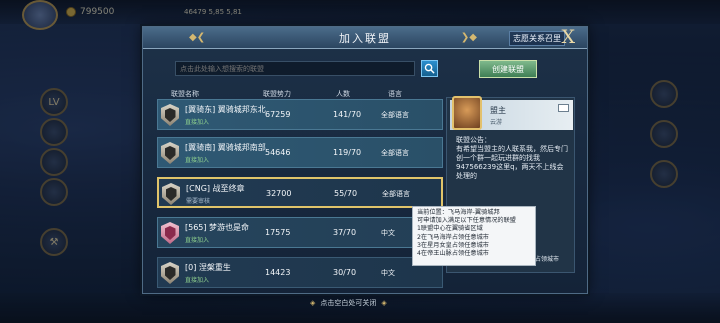 Image resolution: width=720 pixels, height=323 pixels. I want to click on alliance-name: [翼骑南] 翼骑城邦南部, so click(225, 147).